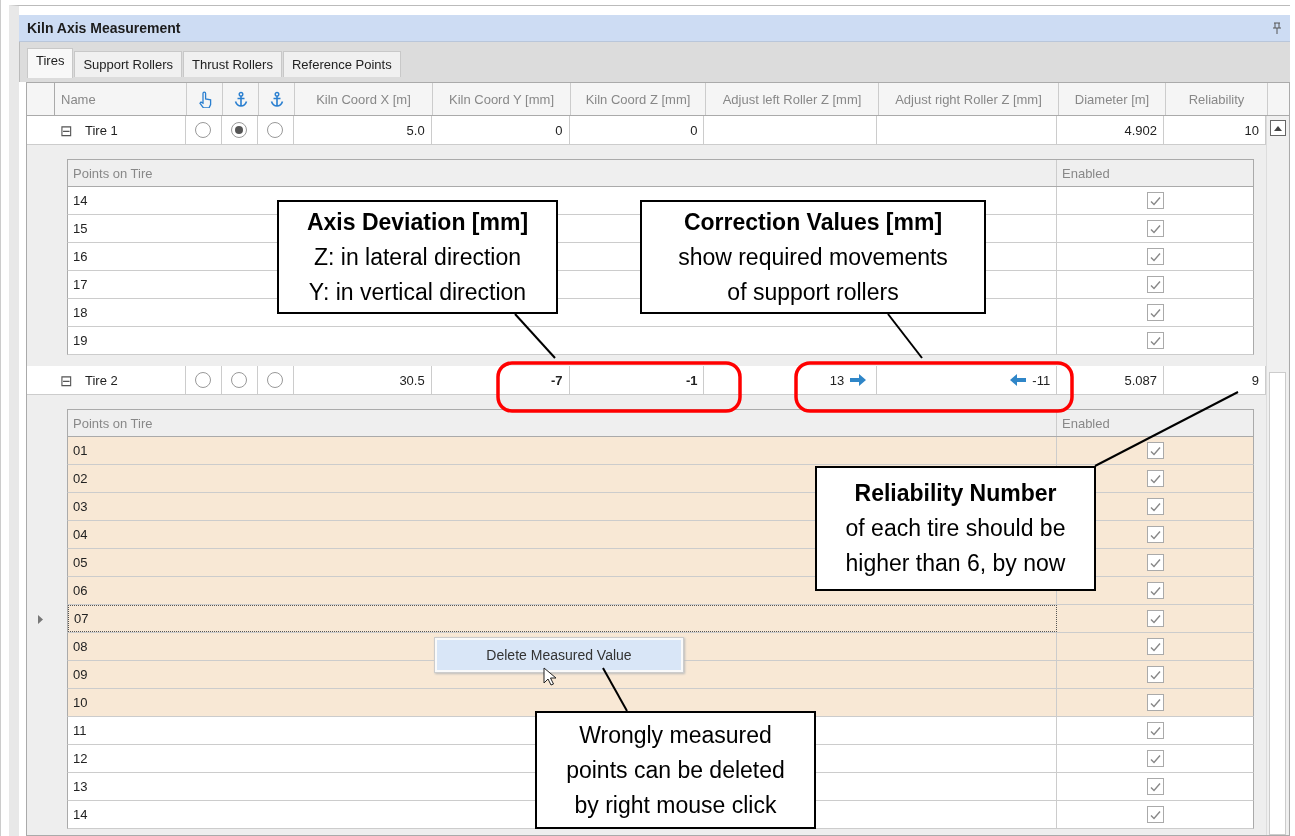 Image resolution: width=1295 pixels, height=836 pixels. I want to click on table-cell: -1, so click(637, 380).